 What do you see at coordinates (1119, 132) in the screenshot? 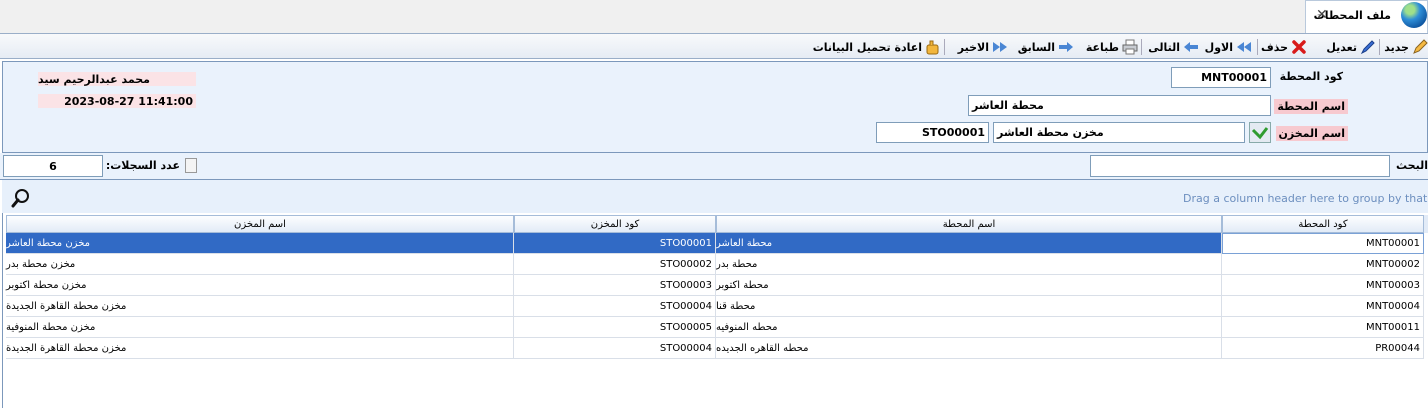
I see `store-name-field: مخزن محطة العاشر` at bounding box center [1119, 132].